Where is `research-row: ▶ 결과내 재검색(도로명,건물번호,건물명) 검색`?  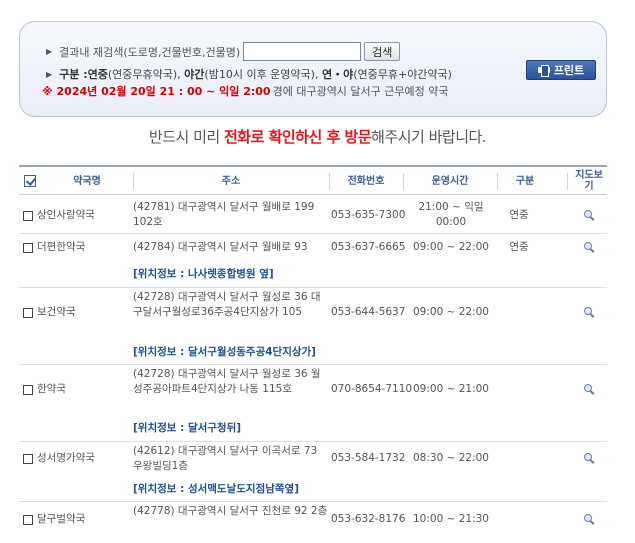
research-row: ▶ 결과내 재검색(도로명,건물번호,건물명) 검색 is located at coordinates (223, 51).